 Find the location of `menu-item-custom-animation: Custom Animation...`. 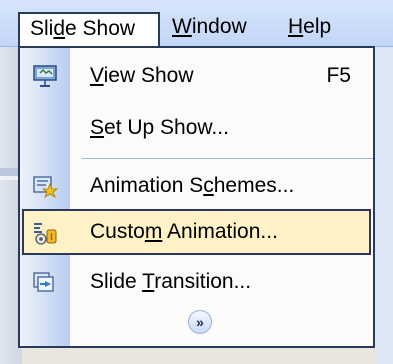

menu-item-custom-animation: Custom Animation... is located at coordinates (196, 232).